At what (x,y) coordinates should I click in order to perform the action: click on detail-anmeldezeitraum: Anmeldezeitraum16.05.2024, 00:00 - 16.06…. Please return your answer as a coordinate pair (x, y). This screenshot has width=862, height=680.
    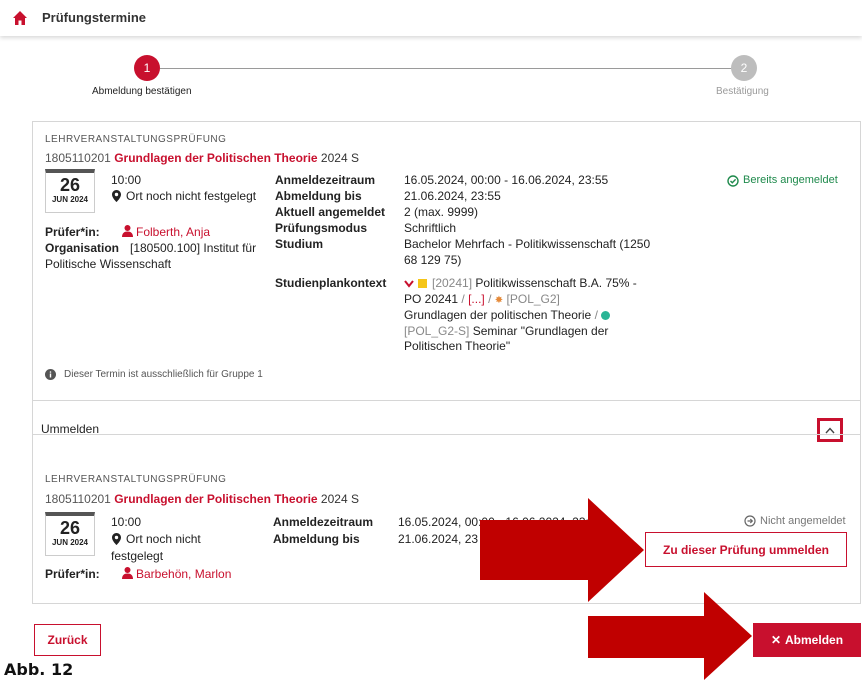
    Looking at the image, I should click on (442, 180).